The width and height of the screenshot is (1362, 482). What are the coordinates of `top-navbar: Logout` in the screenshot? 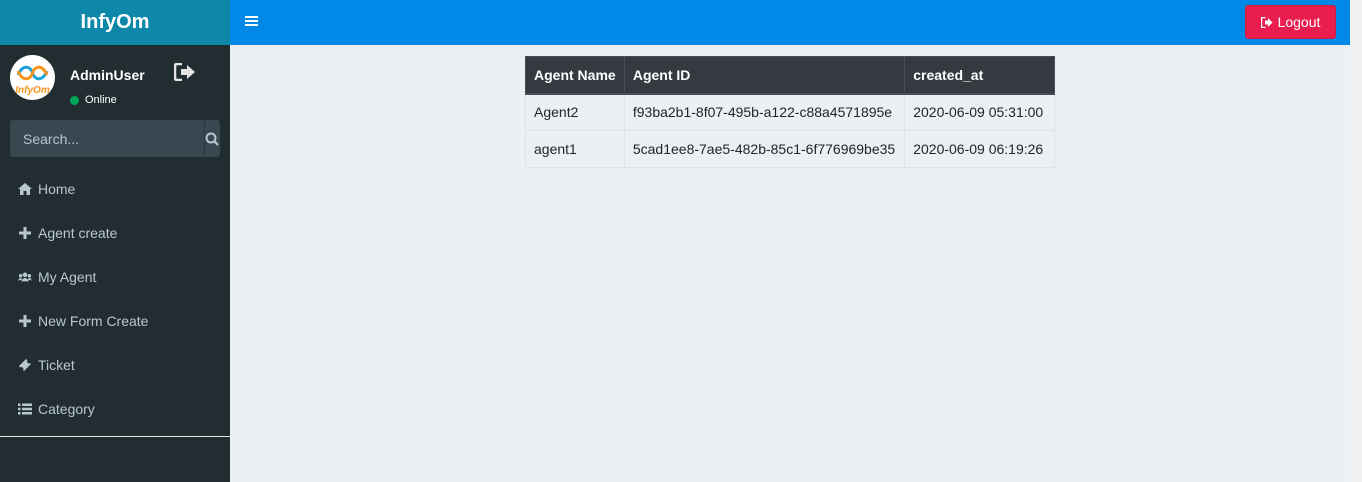 It's located at (790, 22).